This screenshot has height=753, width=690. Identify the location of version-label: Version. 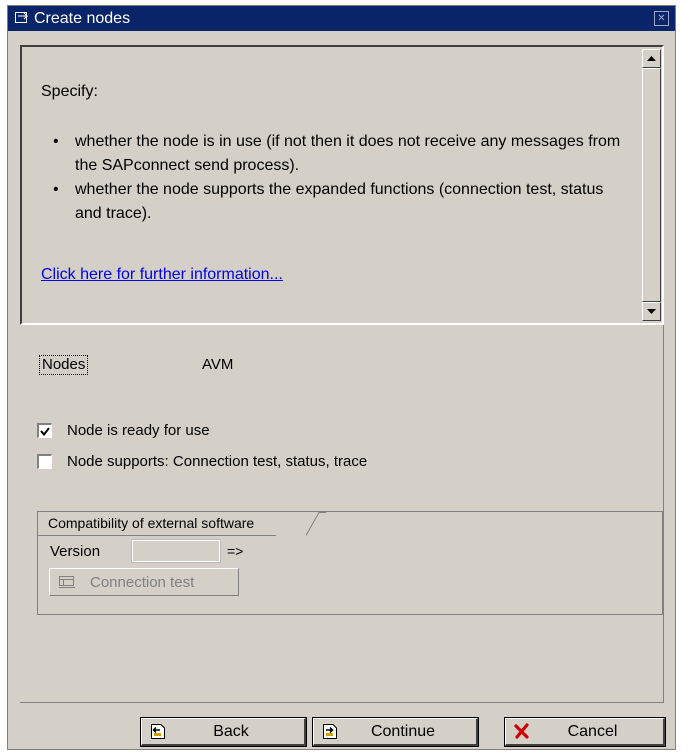
(75, 551).